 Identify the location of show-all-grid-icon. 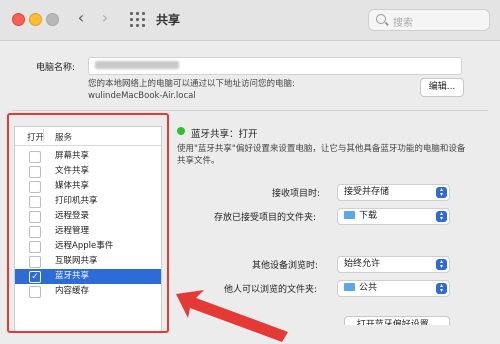
(137, 19).